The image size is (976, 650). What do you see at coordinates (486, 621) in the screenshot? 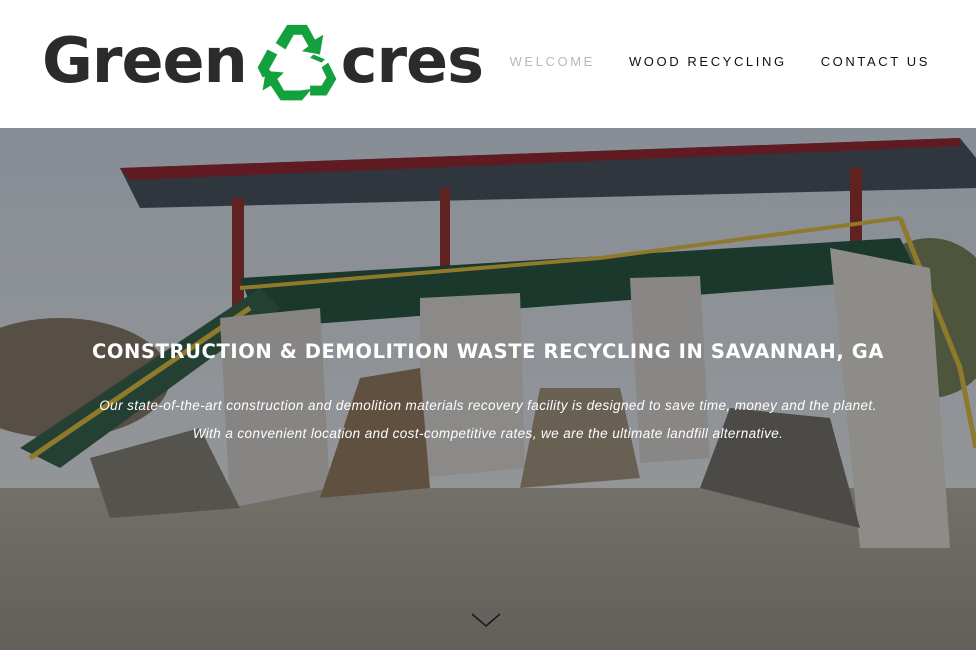
I see `chevron-down-icon` at bounding box center [486, 621].